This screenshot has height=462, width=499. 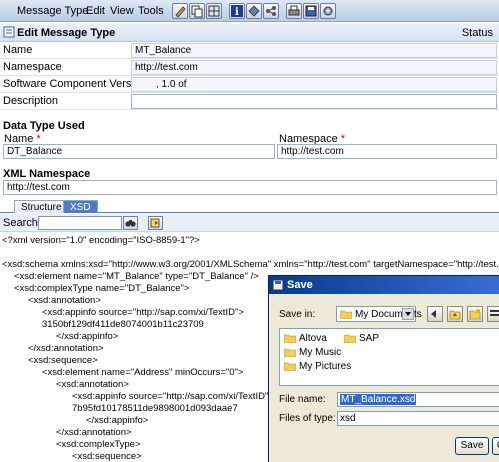 What do you see at coordinates (98, 444) in the screenshot?
I see `xsd-line: <xsd:complexType>` at bounding box center [98, 444].